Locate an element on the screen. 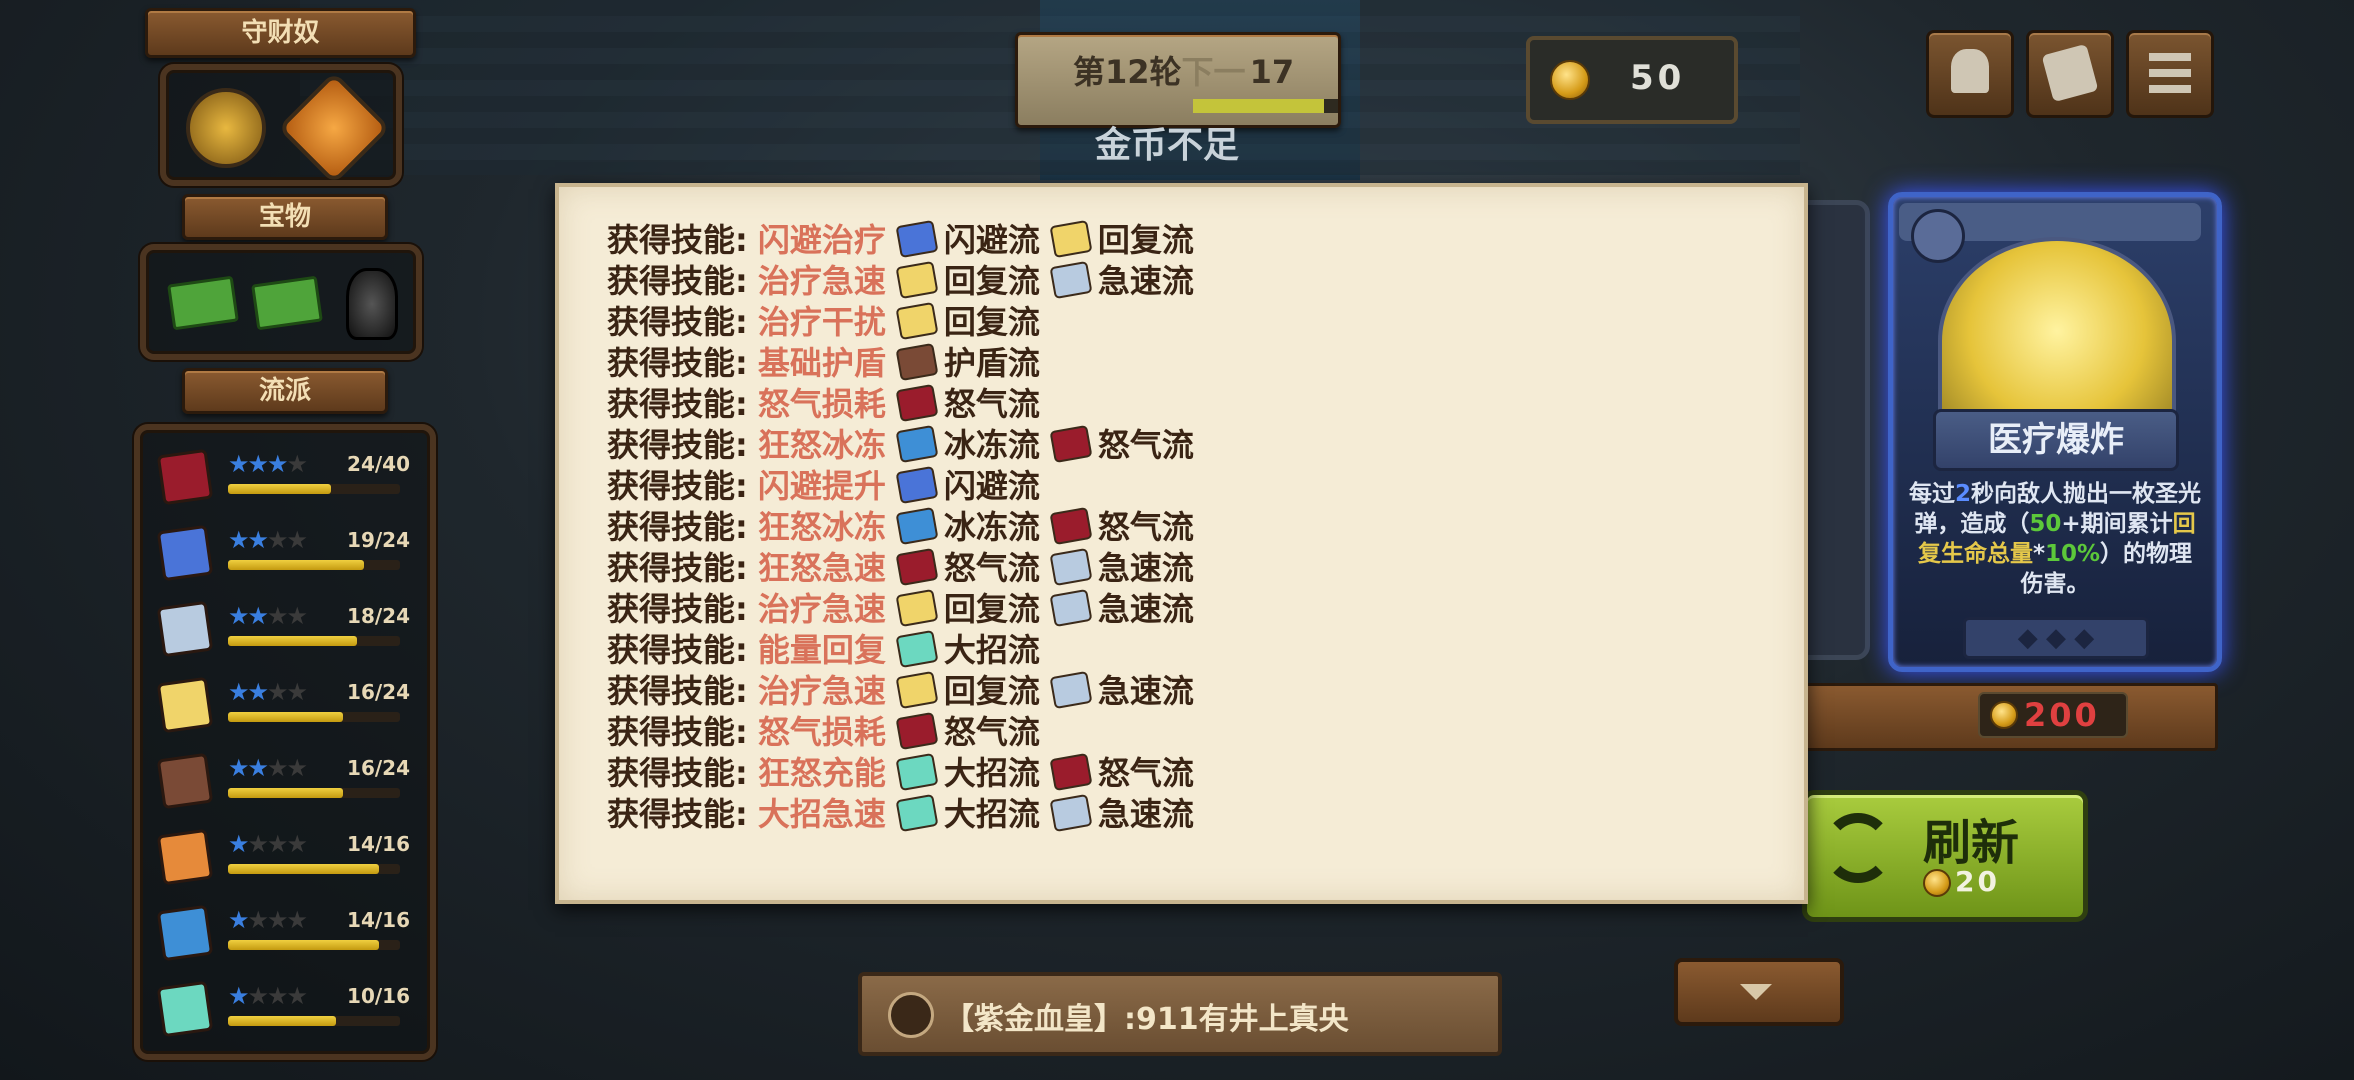 The height and width of the screenshot is (1080, 2354). skill-log-line: 获得技能: 闪避治疗 闪避流 回复流 is located at coordinates (900, 237).